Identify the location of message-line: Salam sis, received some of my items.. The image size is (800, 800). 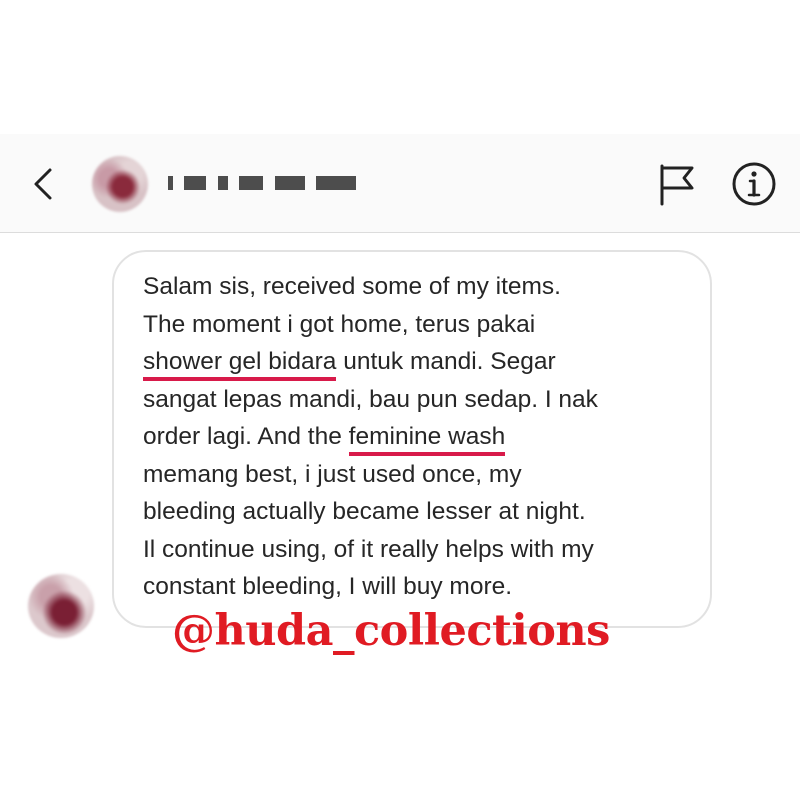
(352, 286).